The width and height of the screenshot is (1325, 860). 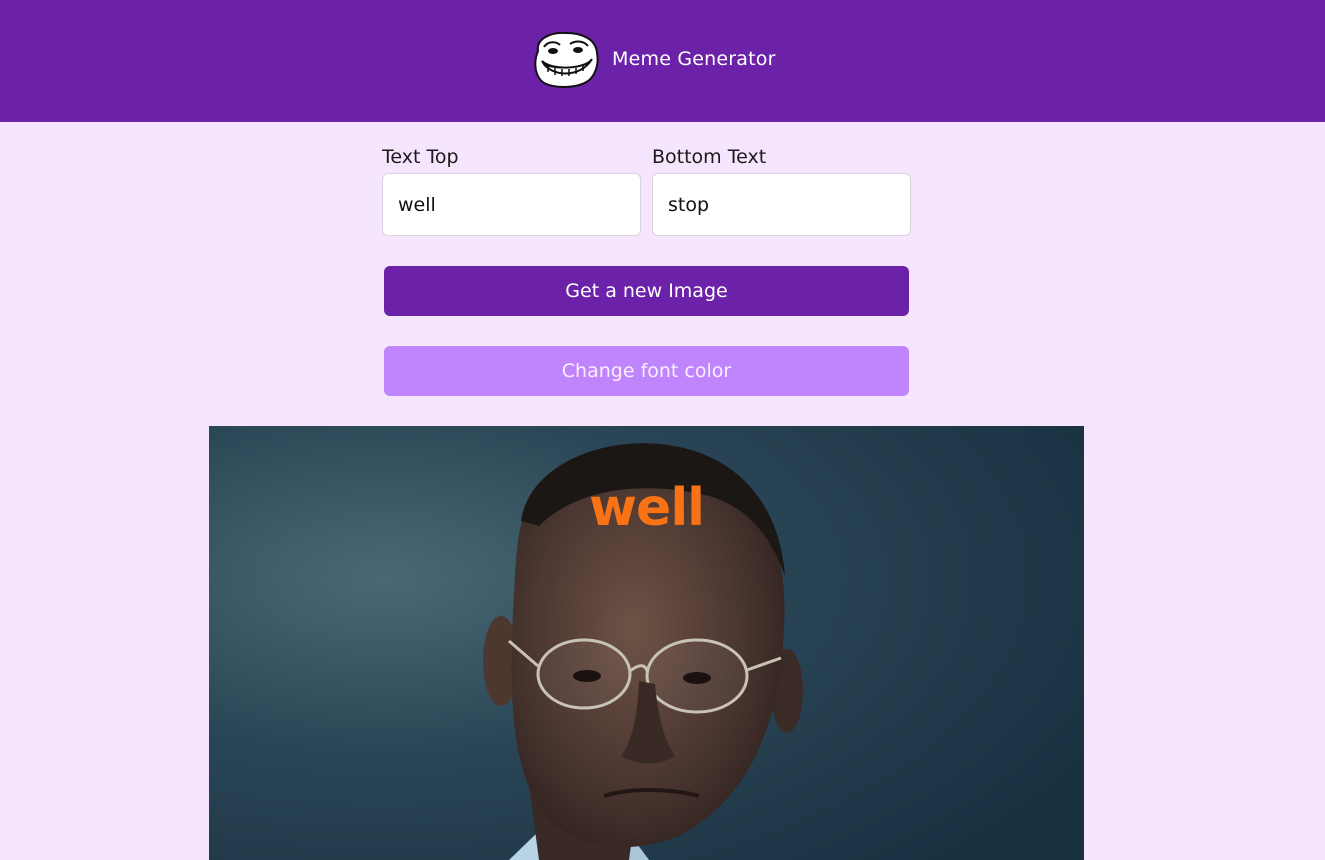 I want to click on app-header: Meme Generator, so click(x=662, y=61).